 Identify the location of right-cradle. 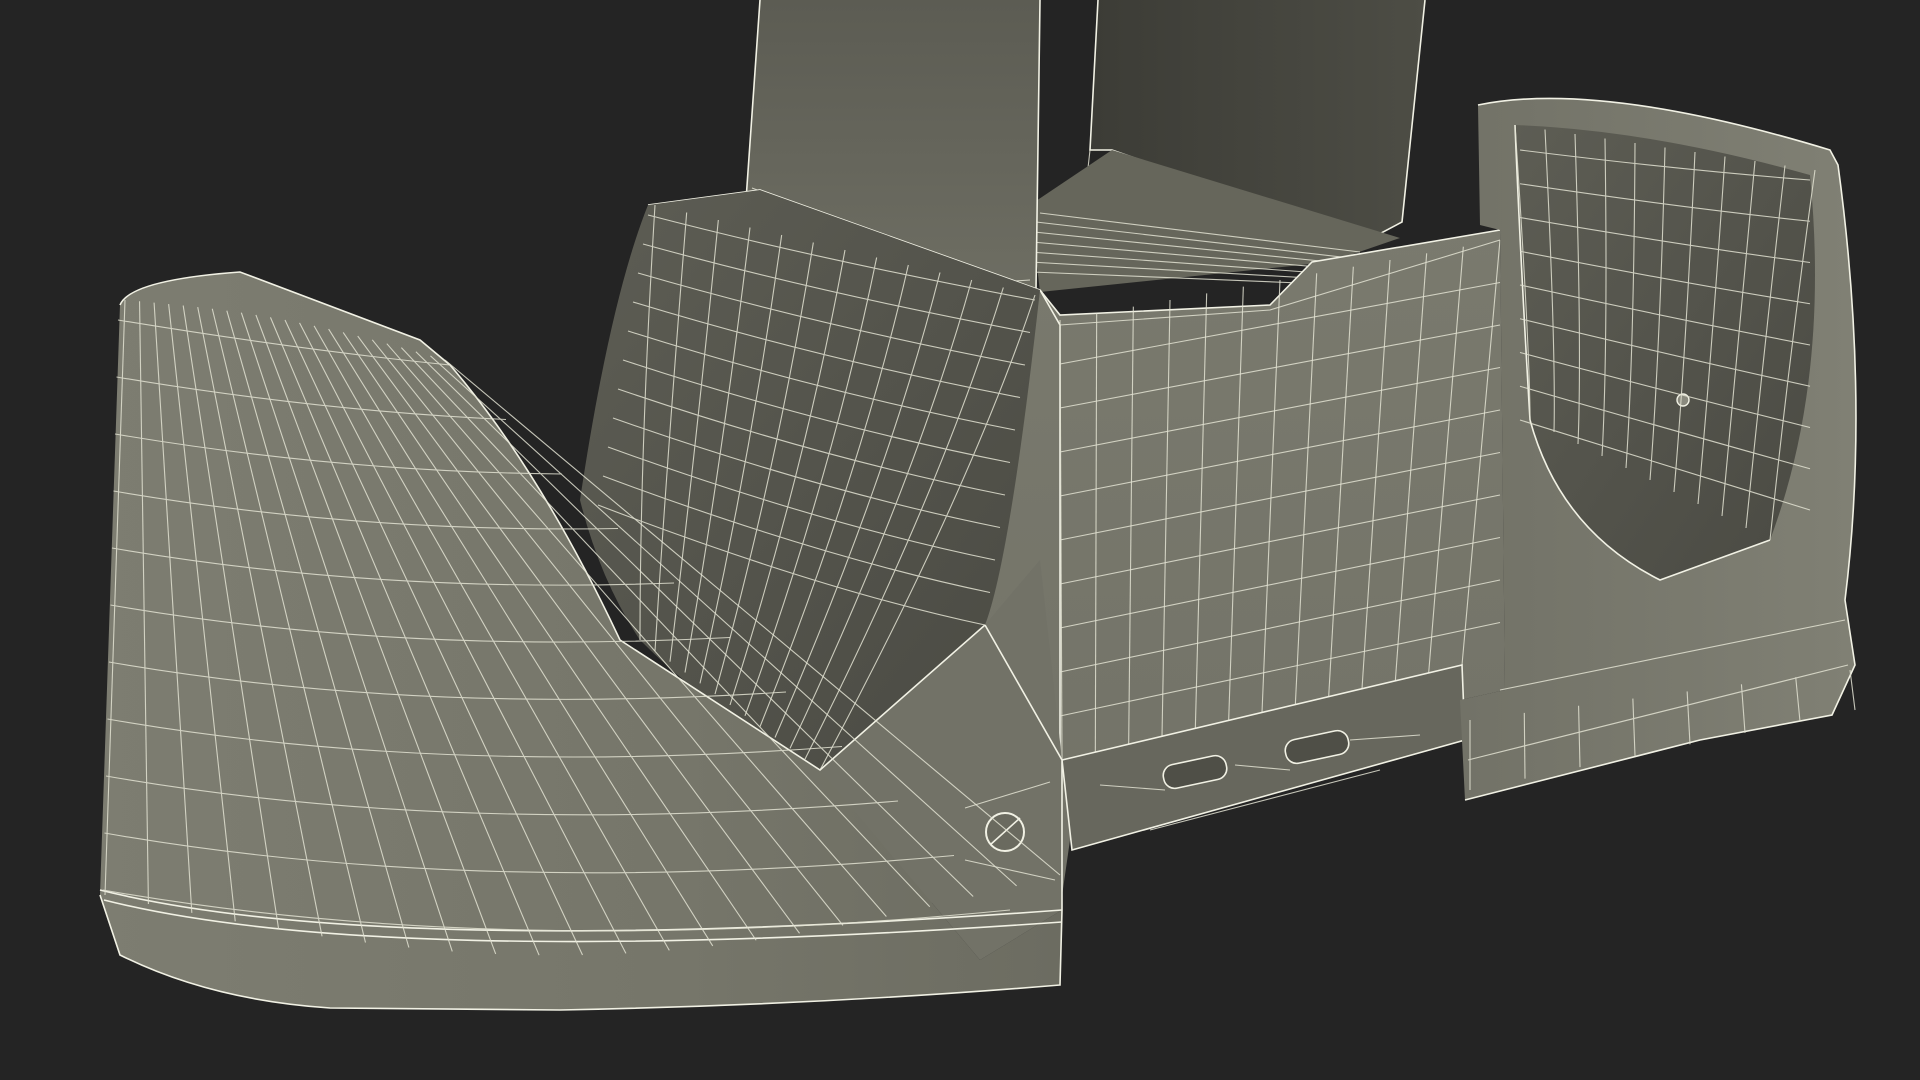
(1658, 449).